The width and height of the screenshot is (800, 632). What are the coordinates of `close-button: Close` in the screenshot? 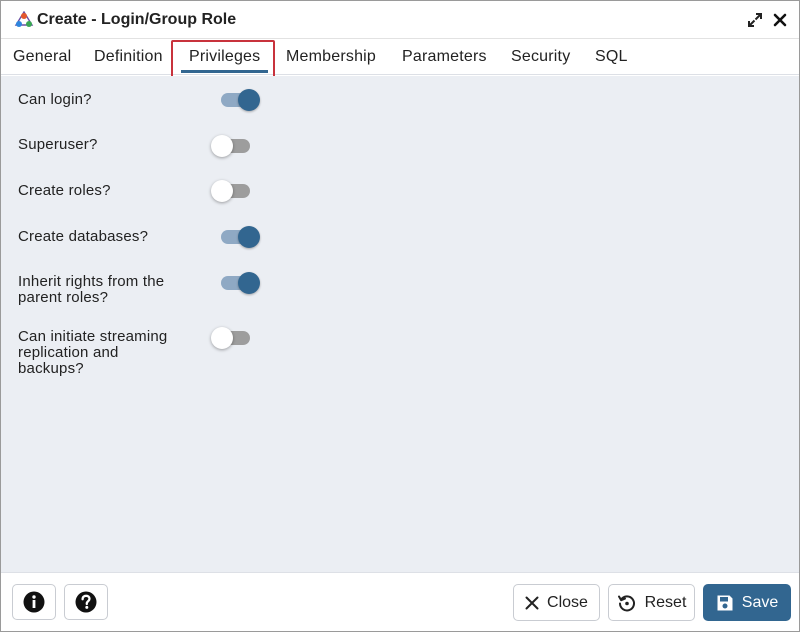 It's located at (556, 602).